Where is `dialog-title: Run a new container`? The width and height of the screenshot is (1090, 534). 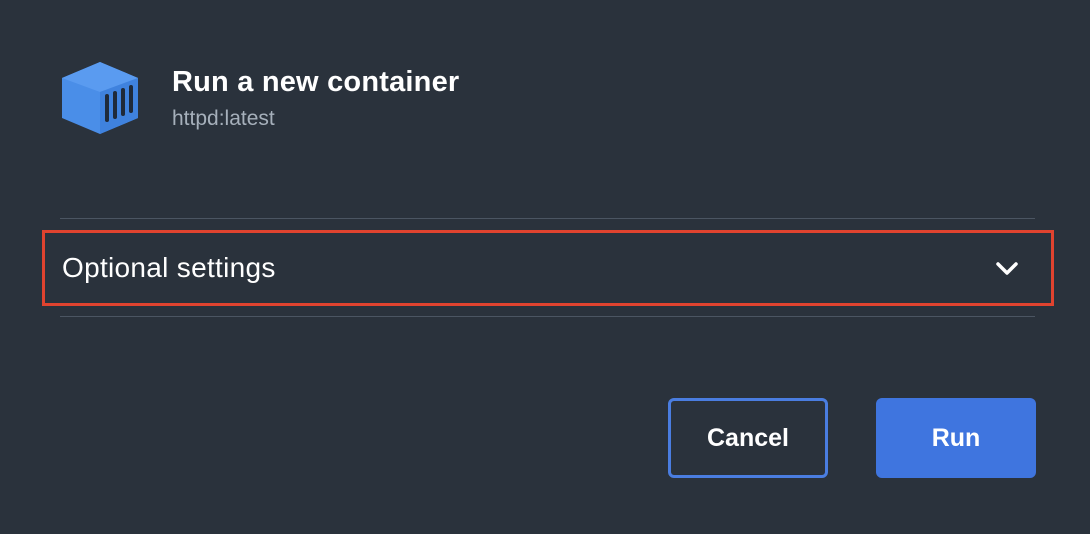
dialog-title: Run a new container is located at coordinates (316, 82).